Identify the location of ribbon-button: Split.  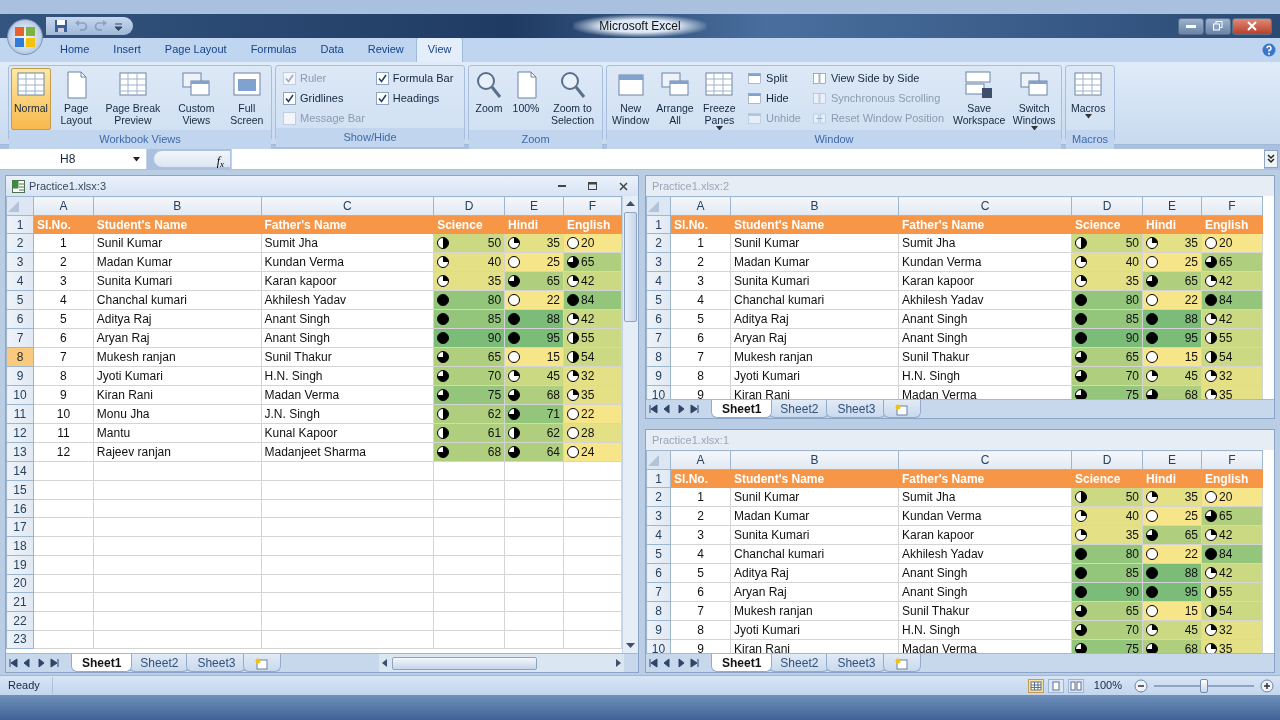
(774, 78).